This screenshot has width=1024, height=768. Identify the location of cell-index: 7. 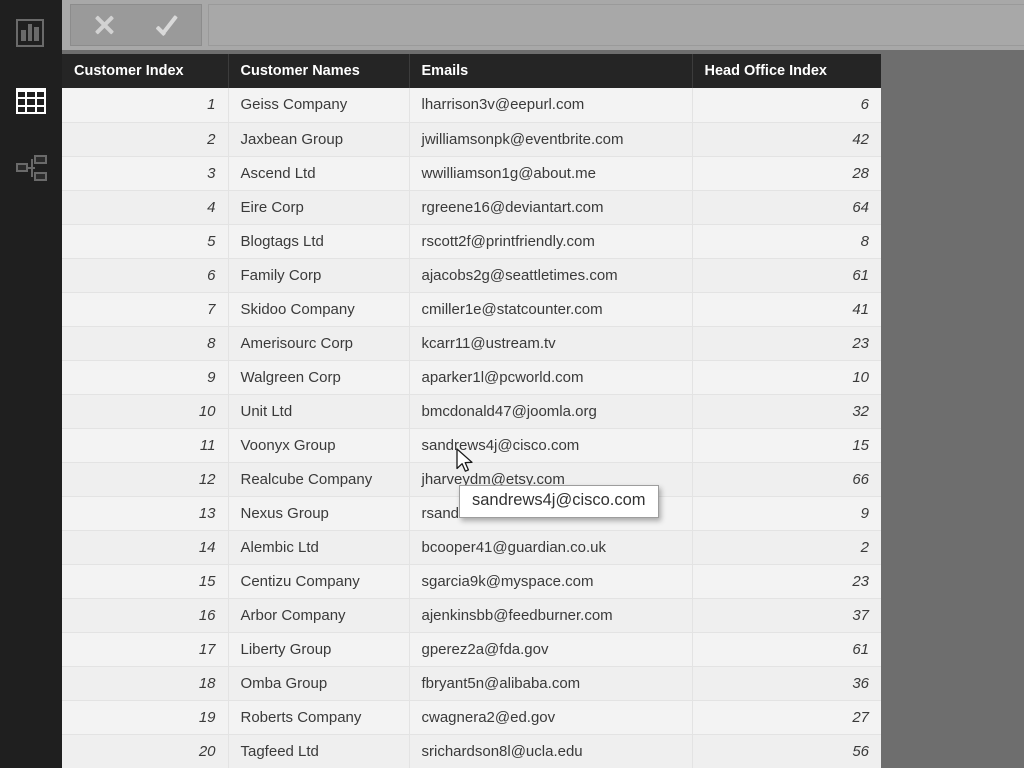
(145, 309).